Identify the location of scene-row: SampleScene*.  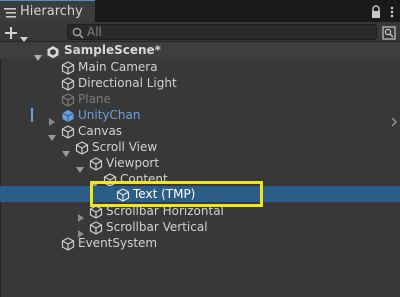
(200, 51).